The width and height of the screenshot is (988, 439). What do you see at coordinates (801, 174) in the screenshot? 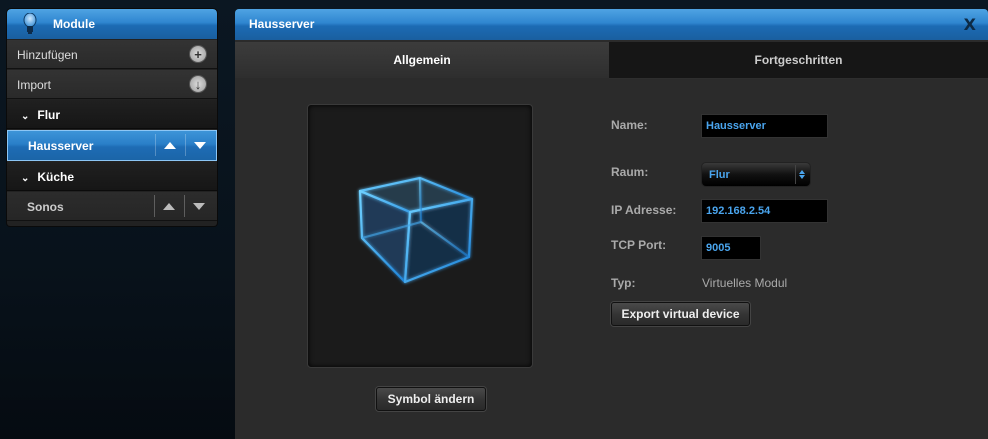
I see `select-arrows-icon` at bounding box center [801, 174].